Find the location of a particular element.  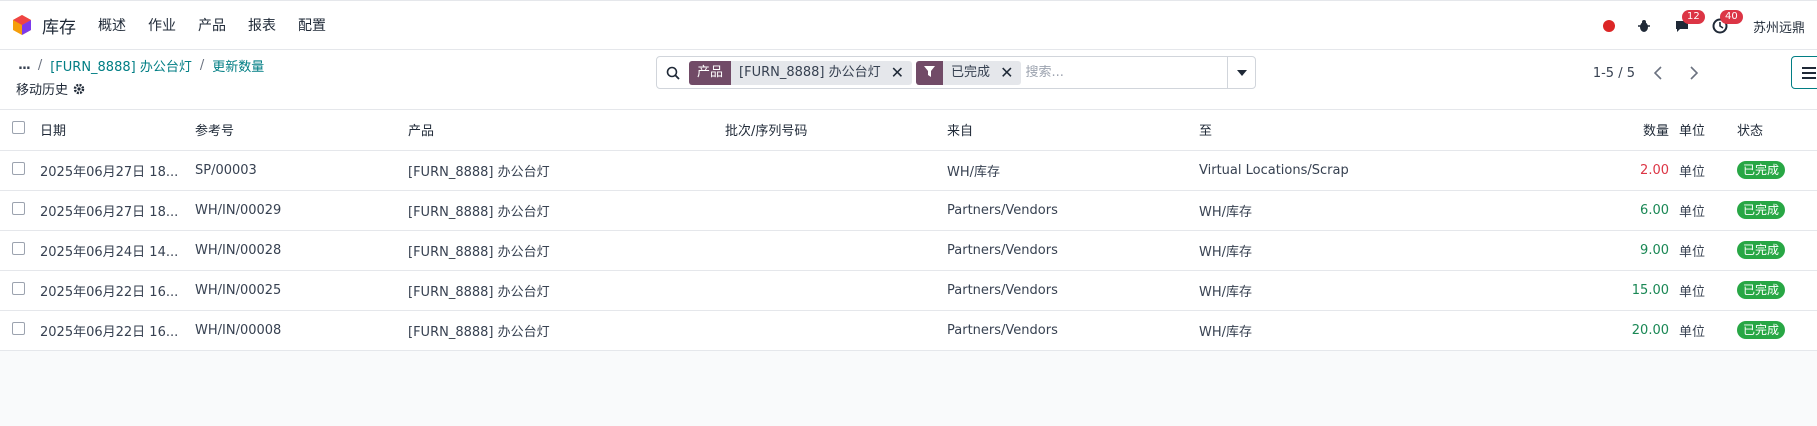

messages-count-badge: 12 is located at coordinates (1693, 17).